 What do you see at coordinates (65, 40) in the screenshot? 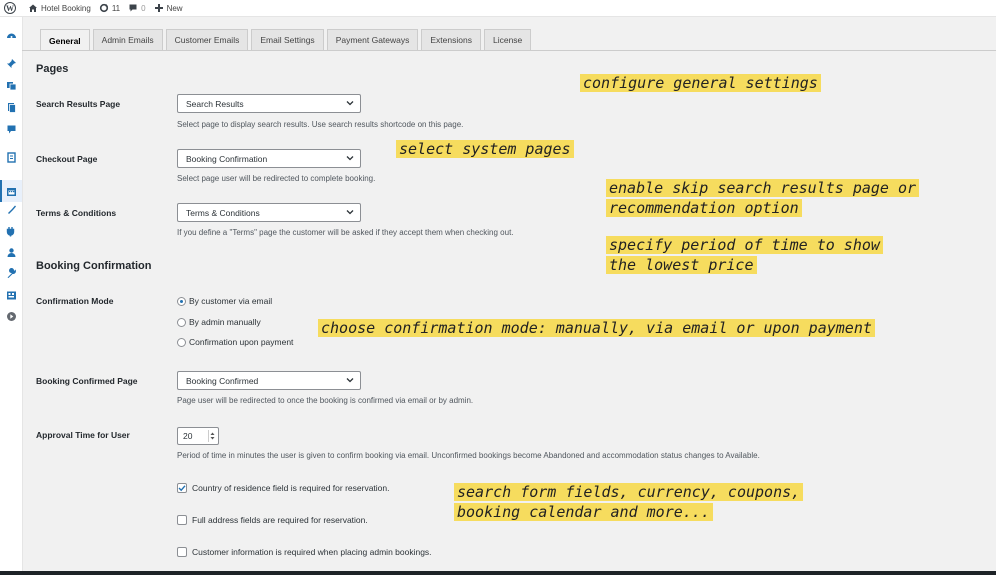
I see `tab-general: General` at bounding box center [65, 40].